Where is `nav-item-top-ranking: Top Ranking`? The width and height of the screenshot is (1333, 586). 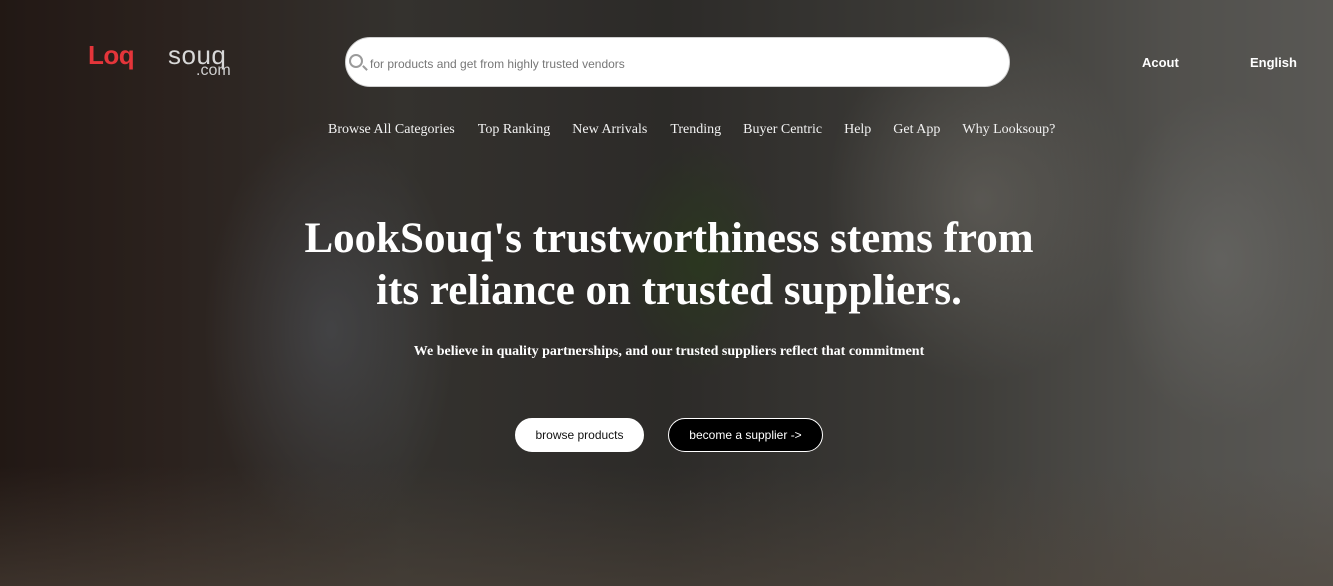 nav-item-top-ranking: Top Ranking is located at coordinates (514, 130).